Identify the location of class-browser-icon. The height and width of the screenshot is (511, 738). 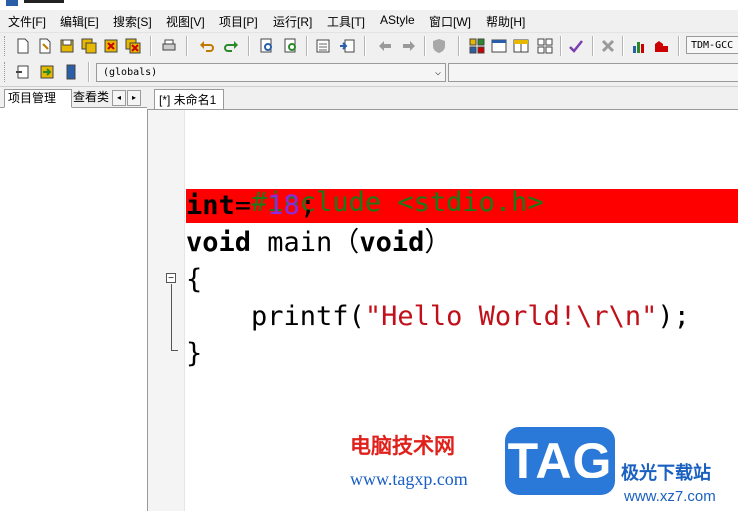
(47, 72).